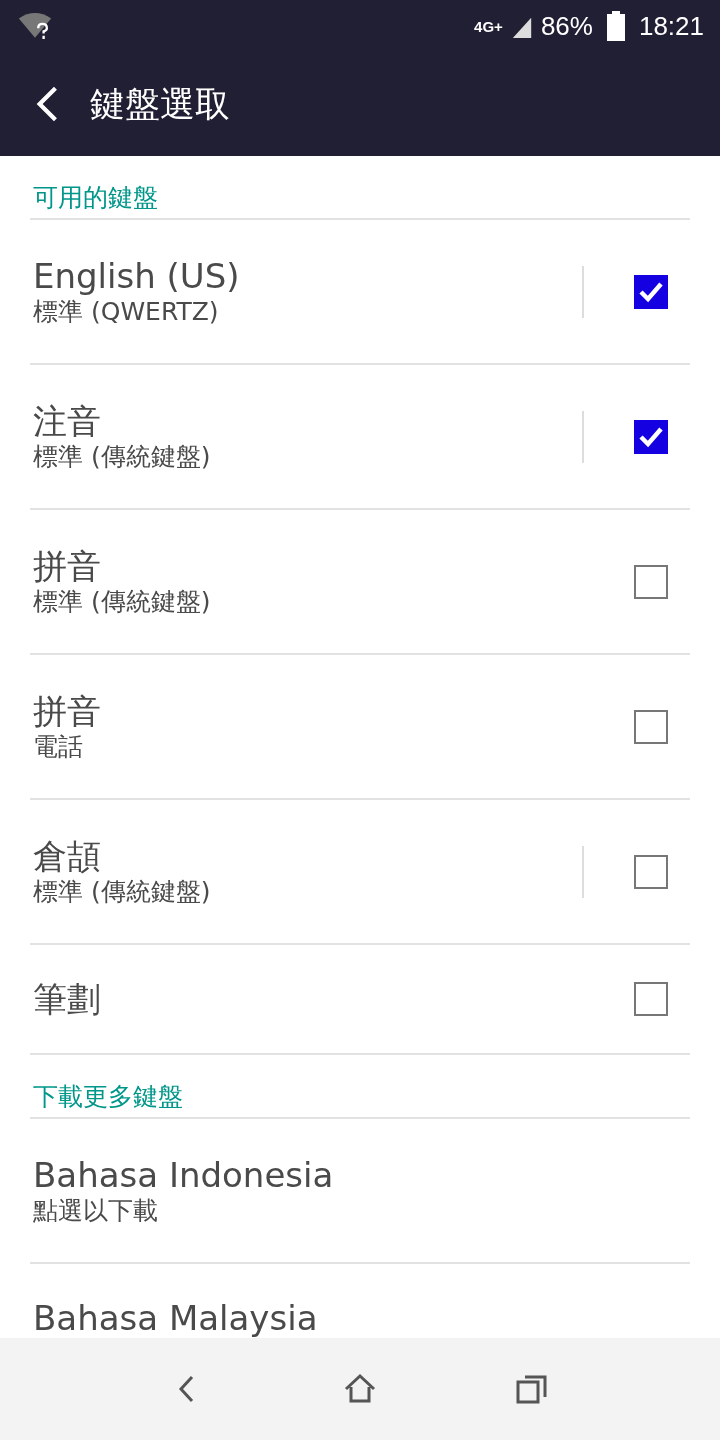 This screenshot has height=1440, width=720. Describe the element at coordinates (566, 26) in the screenshot. I see `battery-percent: 86%` at that location.